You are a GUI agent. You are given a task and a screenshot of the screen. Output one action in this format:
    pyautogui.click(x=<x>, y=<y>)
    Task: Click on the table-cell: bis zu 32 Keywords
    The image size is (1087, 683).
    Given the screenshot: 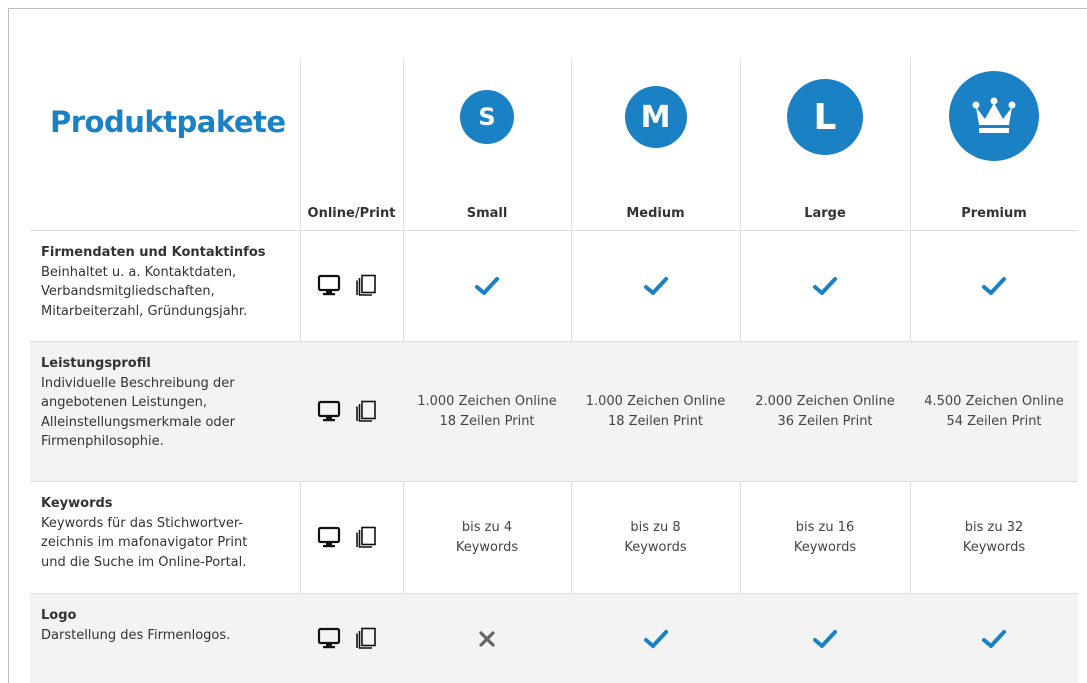 What is the action you would take?
    pyautogui.click(x=994, y=537)
    